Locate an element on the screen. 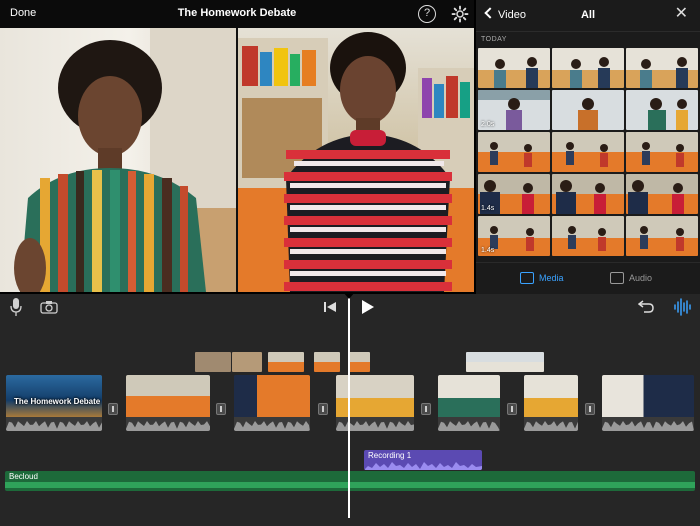  microphone-icon is located at coordinates (16, 307).